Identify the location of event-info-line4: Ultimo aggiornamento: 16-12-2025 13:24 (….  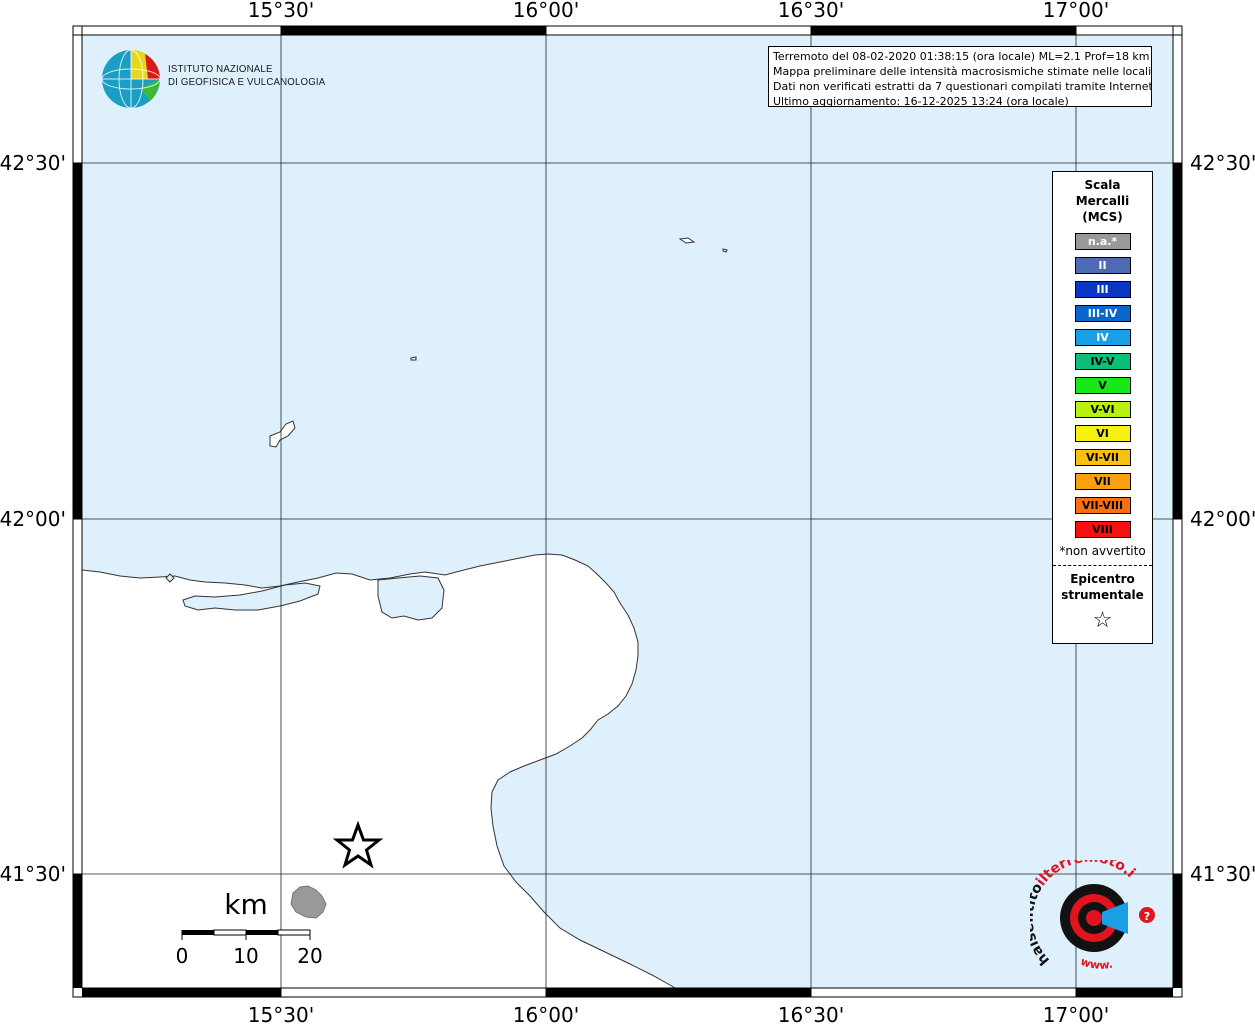
(921, 101).